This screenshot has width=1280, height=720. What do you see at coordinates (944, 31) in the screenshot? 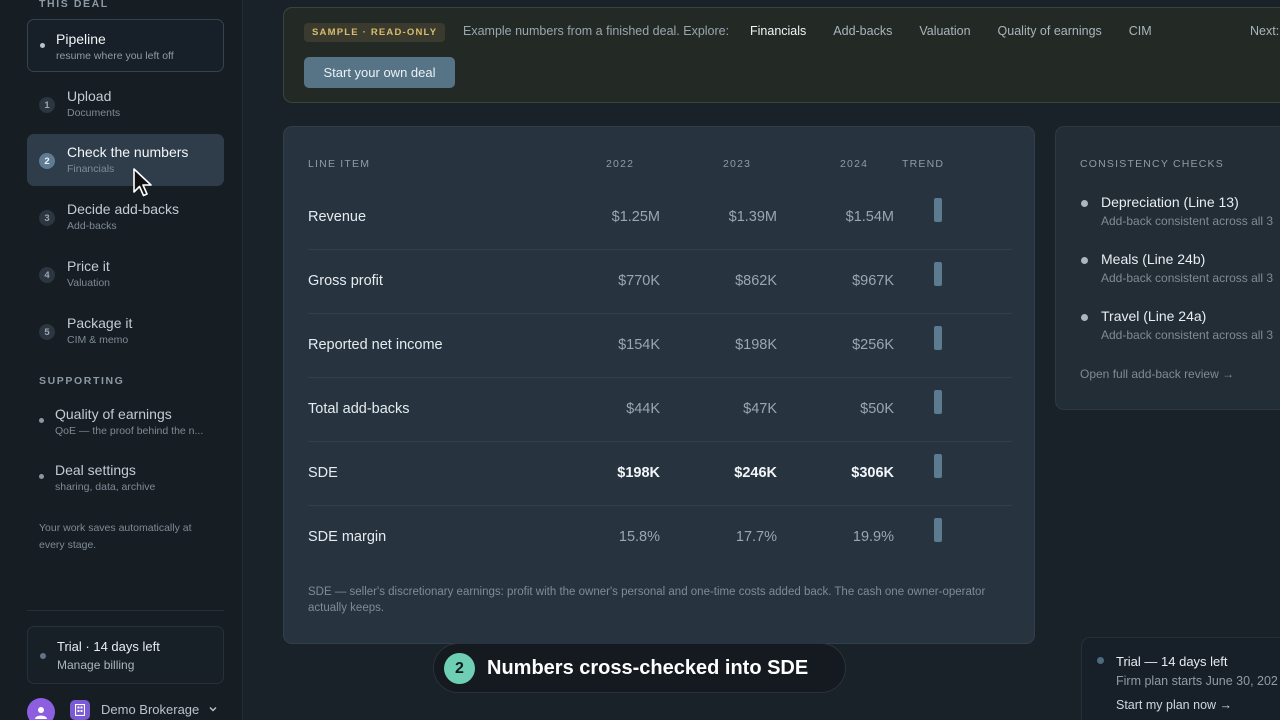
I see `explore-link-valuation: Valuation` at bounding box center [944, 31].